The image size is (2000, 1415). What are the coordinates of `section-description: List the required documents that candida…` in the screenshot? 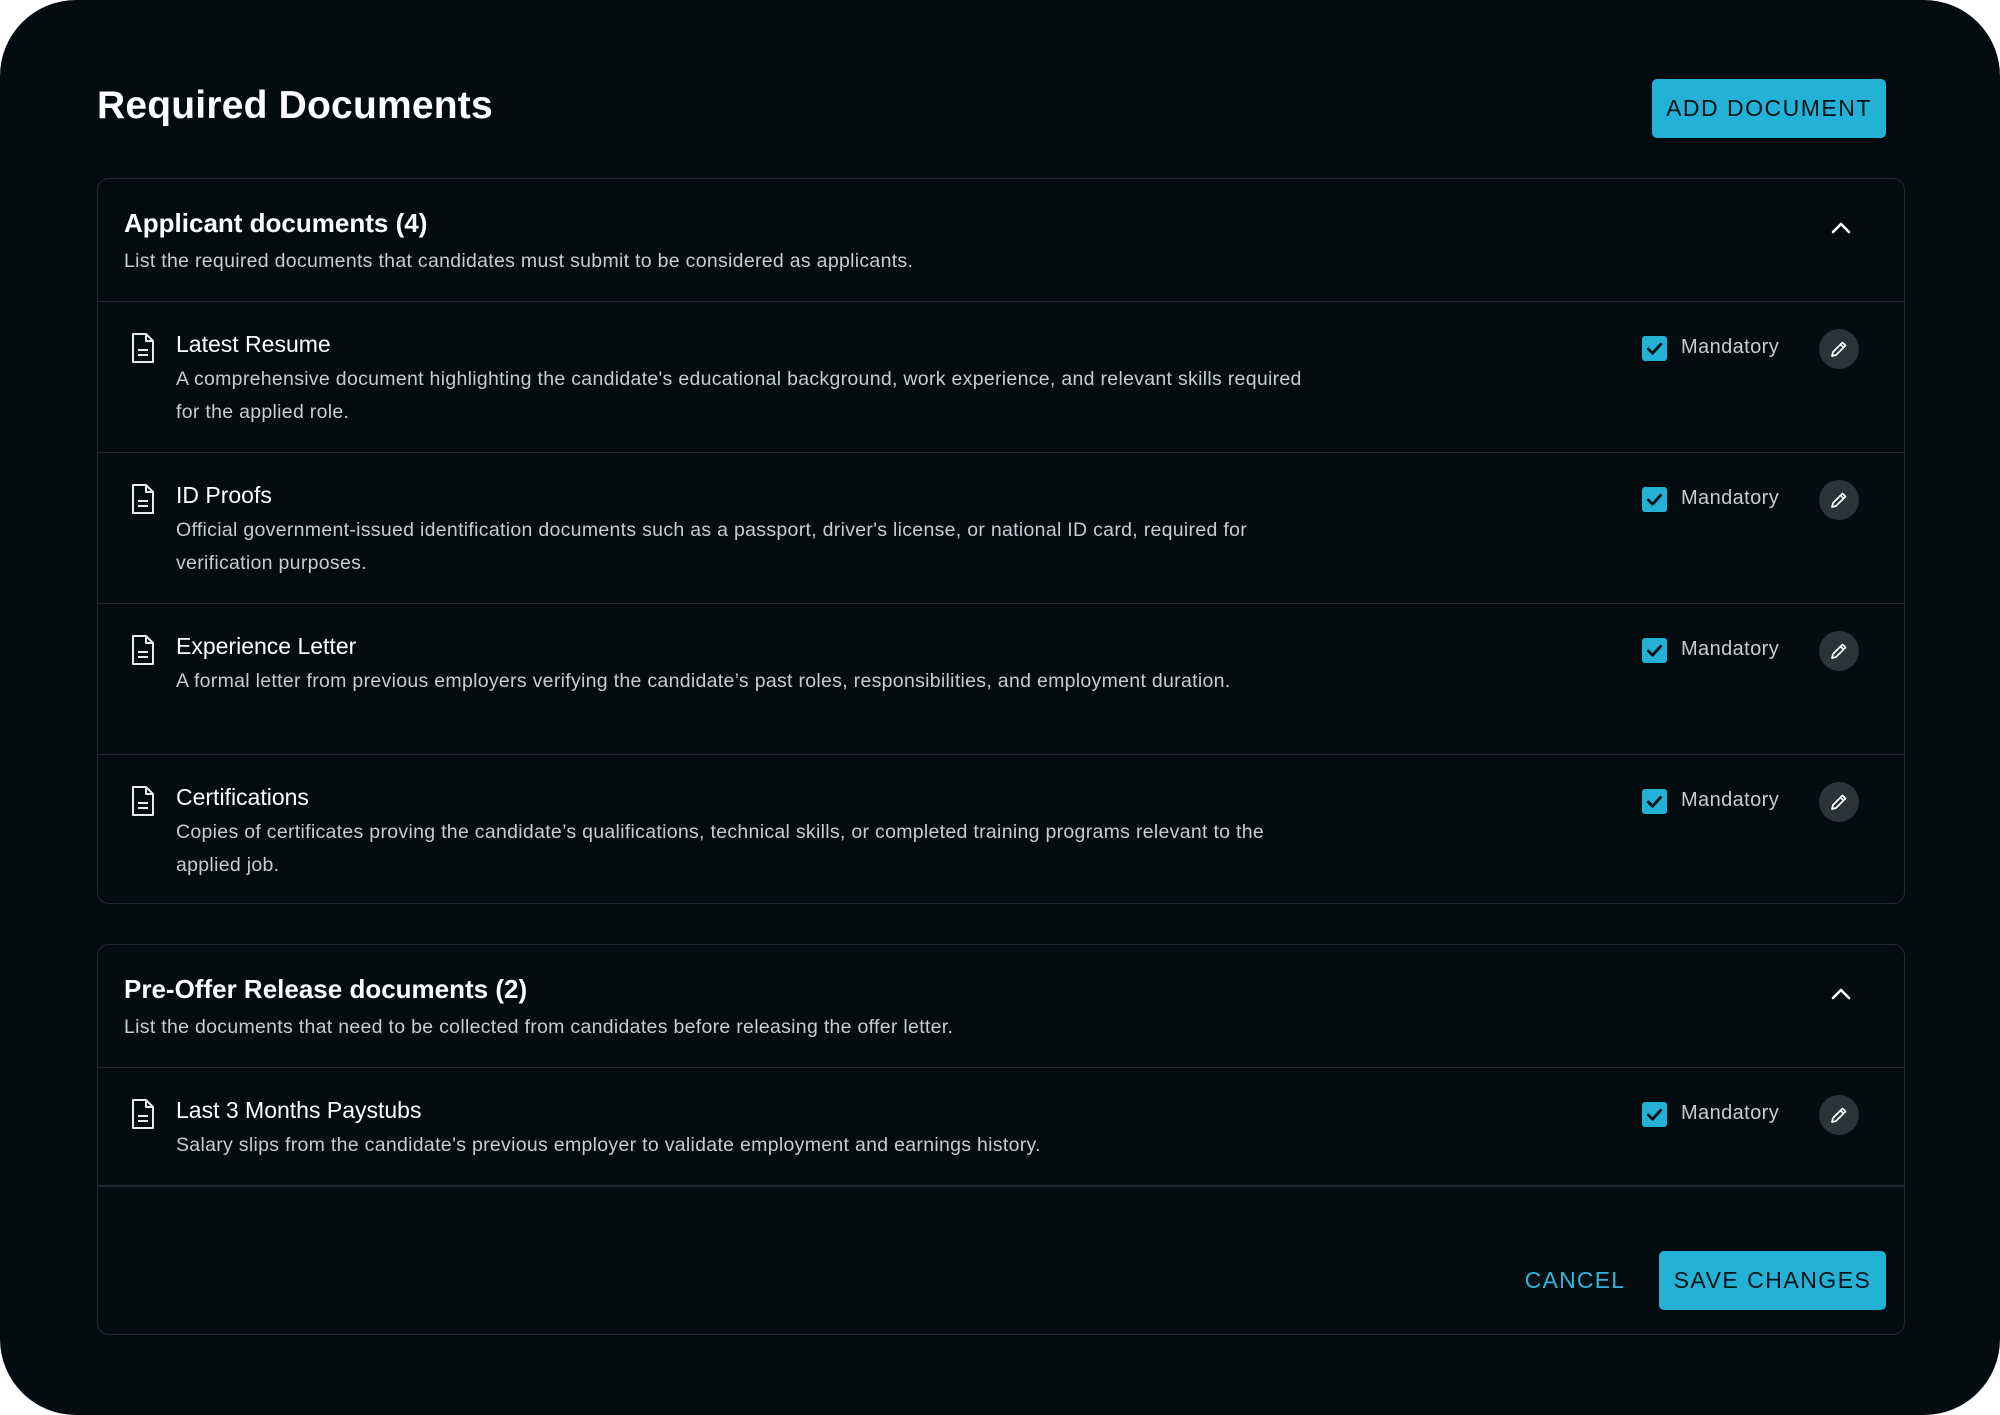 It's located at (519, 261).